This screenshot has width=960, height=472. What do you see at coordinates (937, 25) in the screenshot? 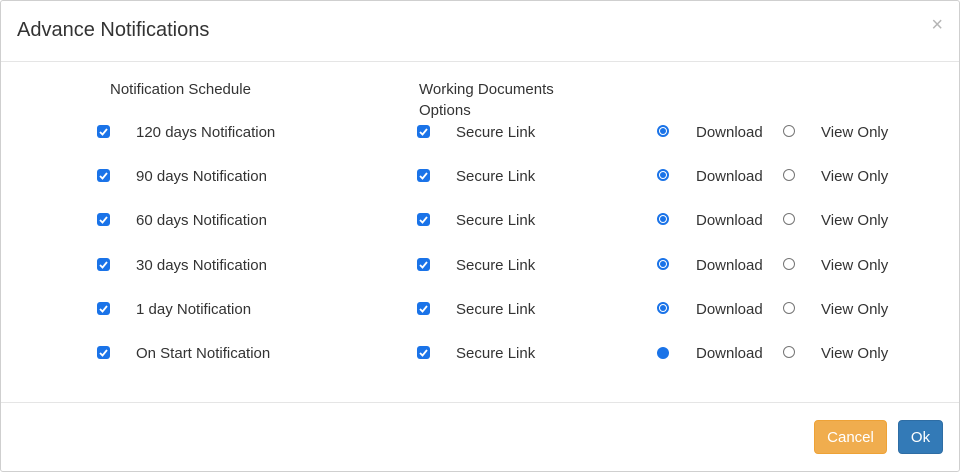
I see `close-icon: ×` at bounding box center [937, 25].